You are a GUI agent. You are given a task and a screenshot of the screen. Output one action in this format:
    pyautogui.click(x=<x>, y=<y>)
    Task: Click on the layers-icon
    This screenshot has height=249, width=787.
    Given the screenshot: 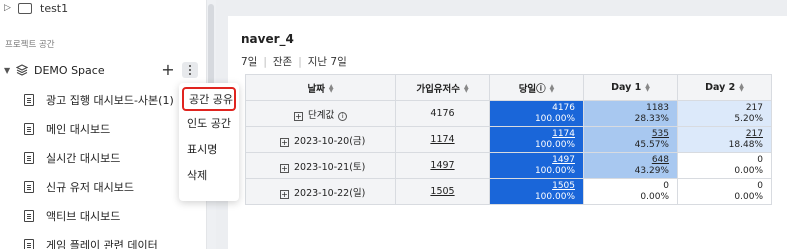 What is the action you would take?
    pyautogui.click(x=22, y=70)
    